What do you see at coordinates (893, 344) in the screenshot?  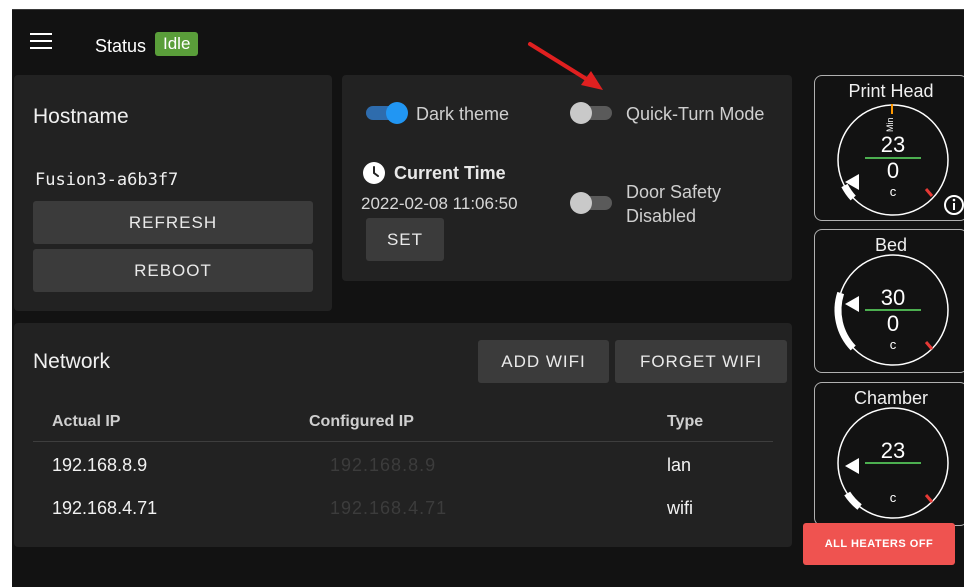 I see `bed-unit: c` at bounding box center [893, 344].